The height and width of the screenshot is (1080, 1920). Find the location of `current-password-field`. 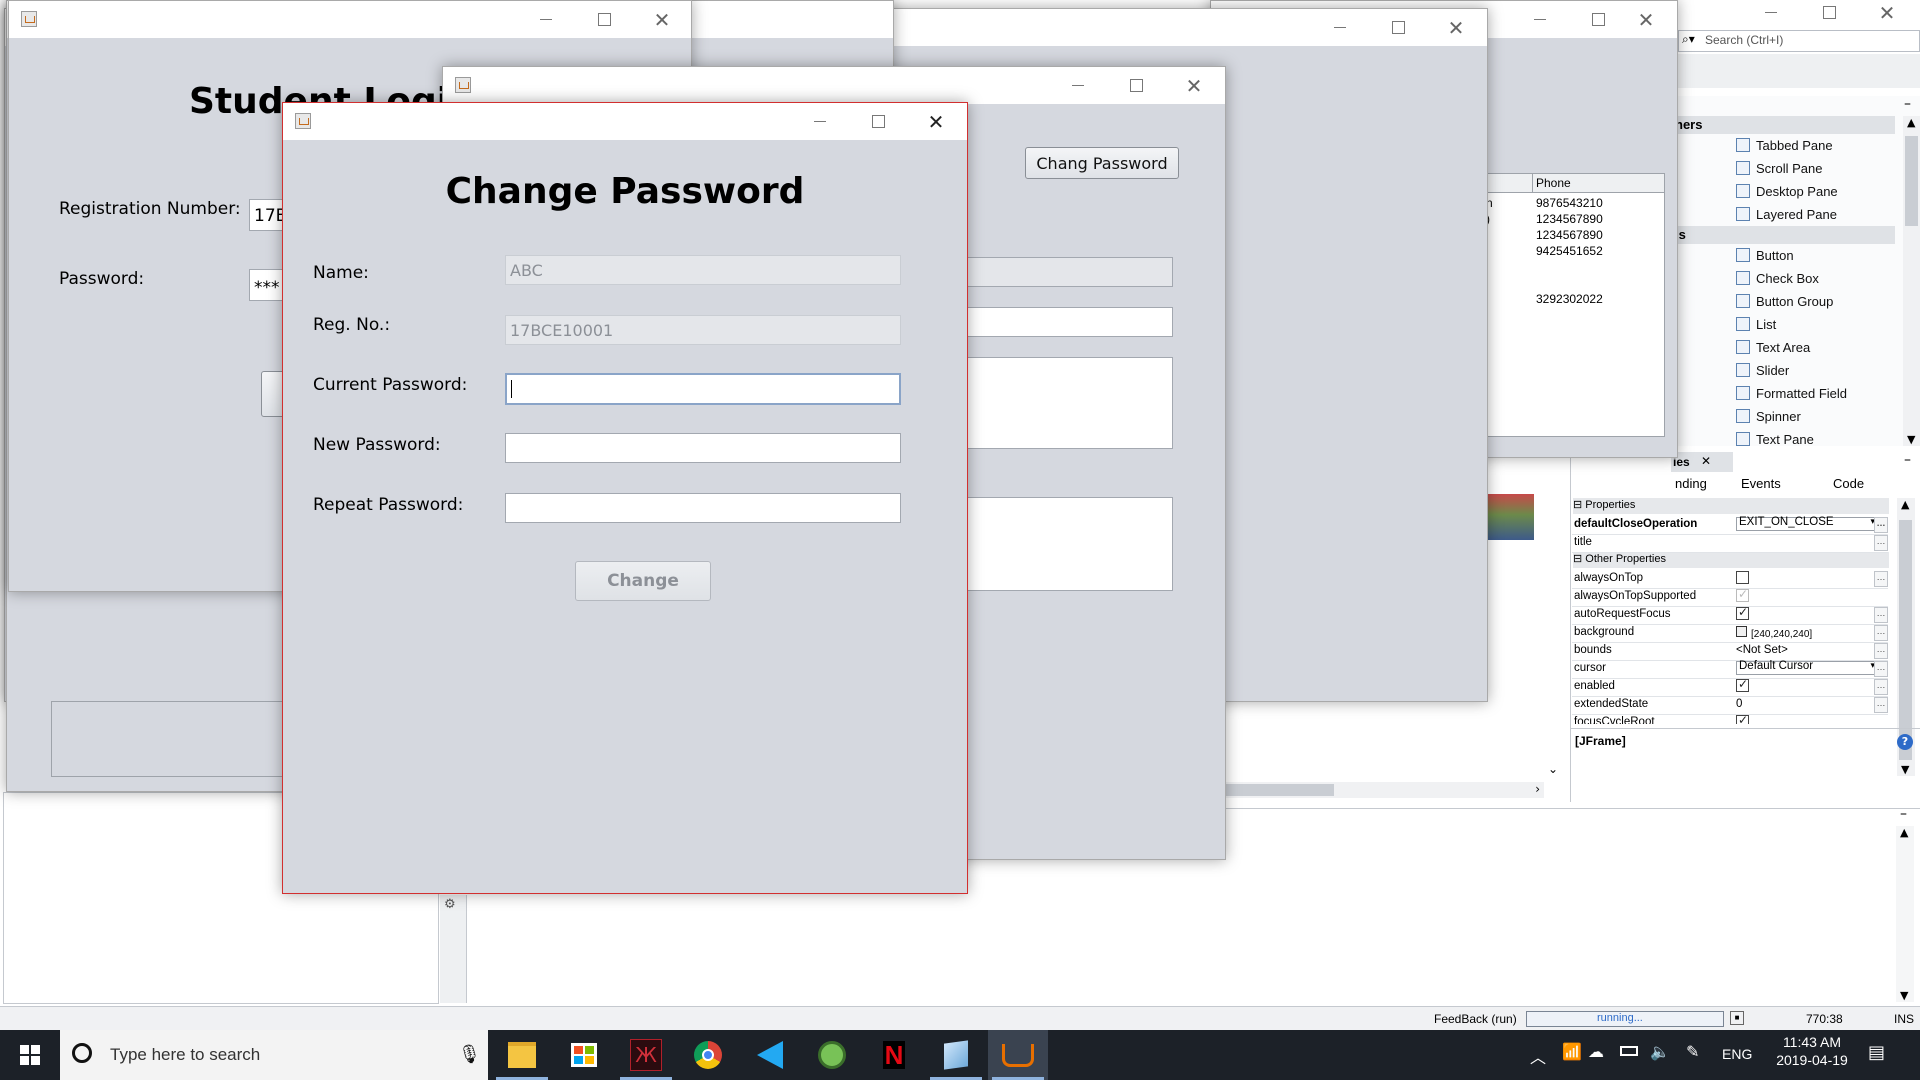

current-password-field is located at coordinates (703, 389).